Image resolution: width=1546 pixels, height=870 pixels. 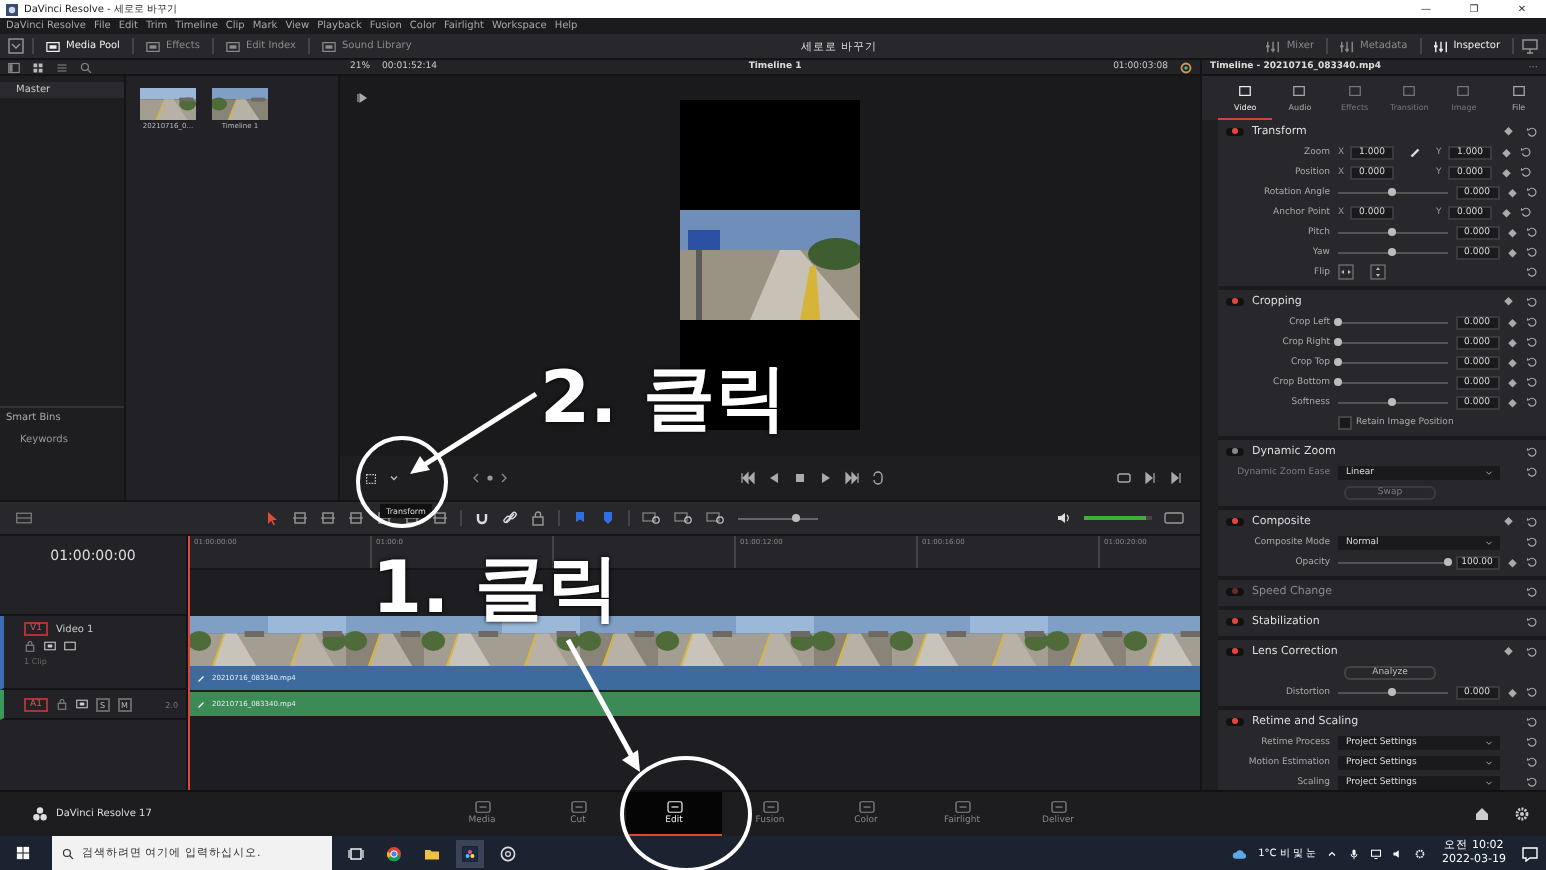 I want to click on notification-icon, so click(x=1530, y=853).